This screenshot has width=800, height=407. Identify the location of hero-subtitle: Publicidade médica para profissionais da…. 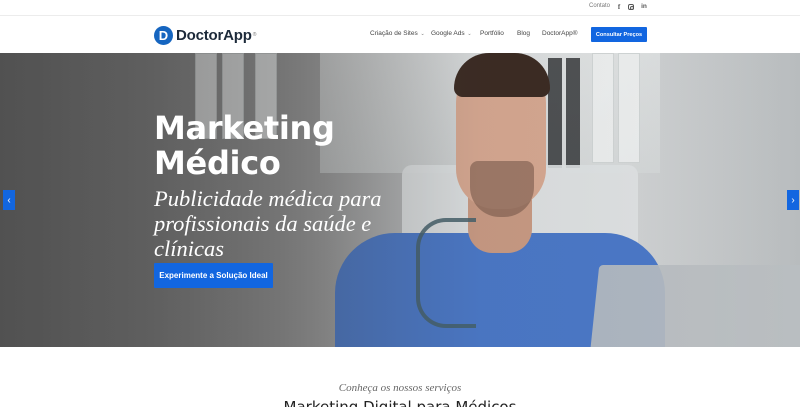
(268, 223).